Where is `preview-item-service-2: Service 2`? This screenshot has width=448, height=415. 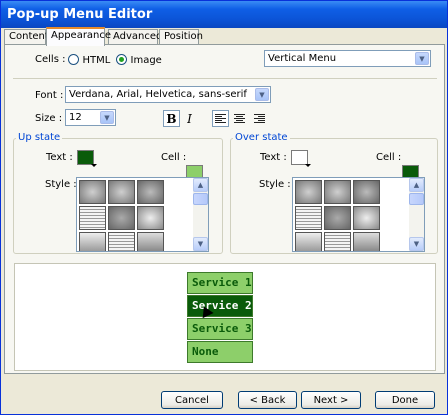 preview-item-service-2: Service 2 is located at coordinates (220, 306).